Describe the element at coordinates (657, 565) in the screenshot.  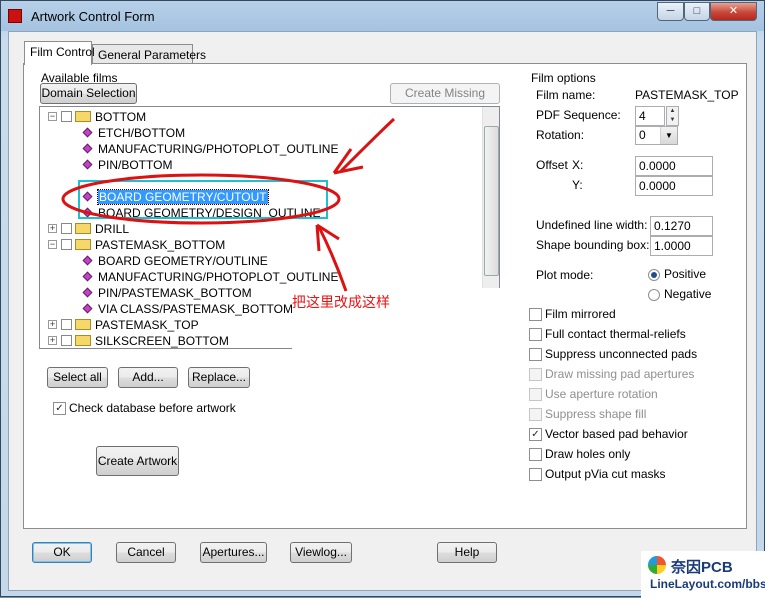
I see `logo-mark-icon` at that location.